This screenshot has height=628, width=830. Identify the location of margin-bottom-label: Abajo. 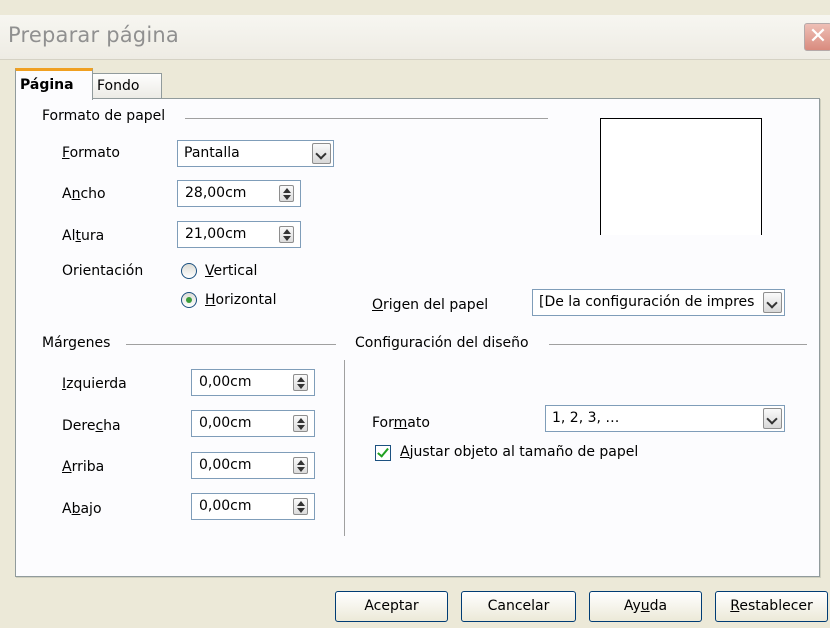
(82, 509).